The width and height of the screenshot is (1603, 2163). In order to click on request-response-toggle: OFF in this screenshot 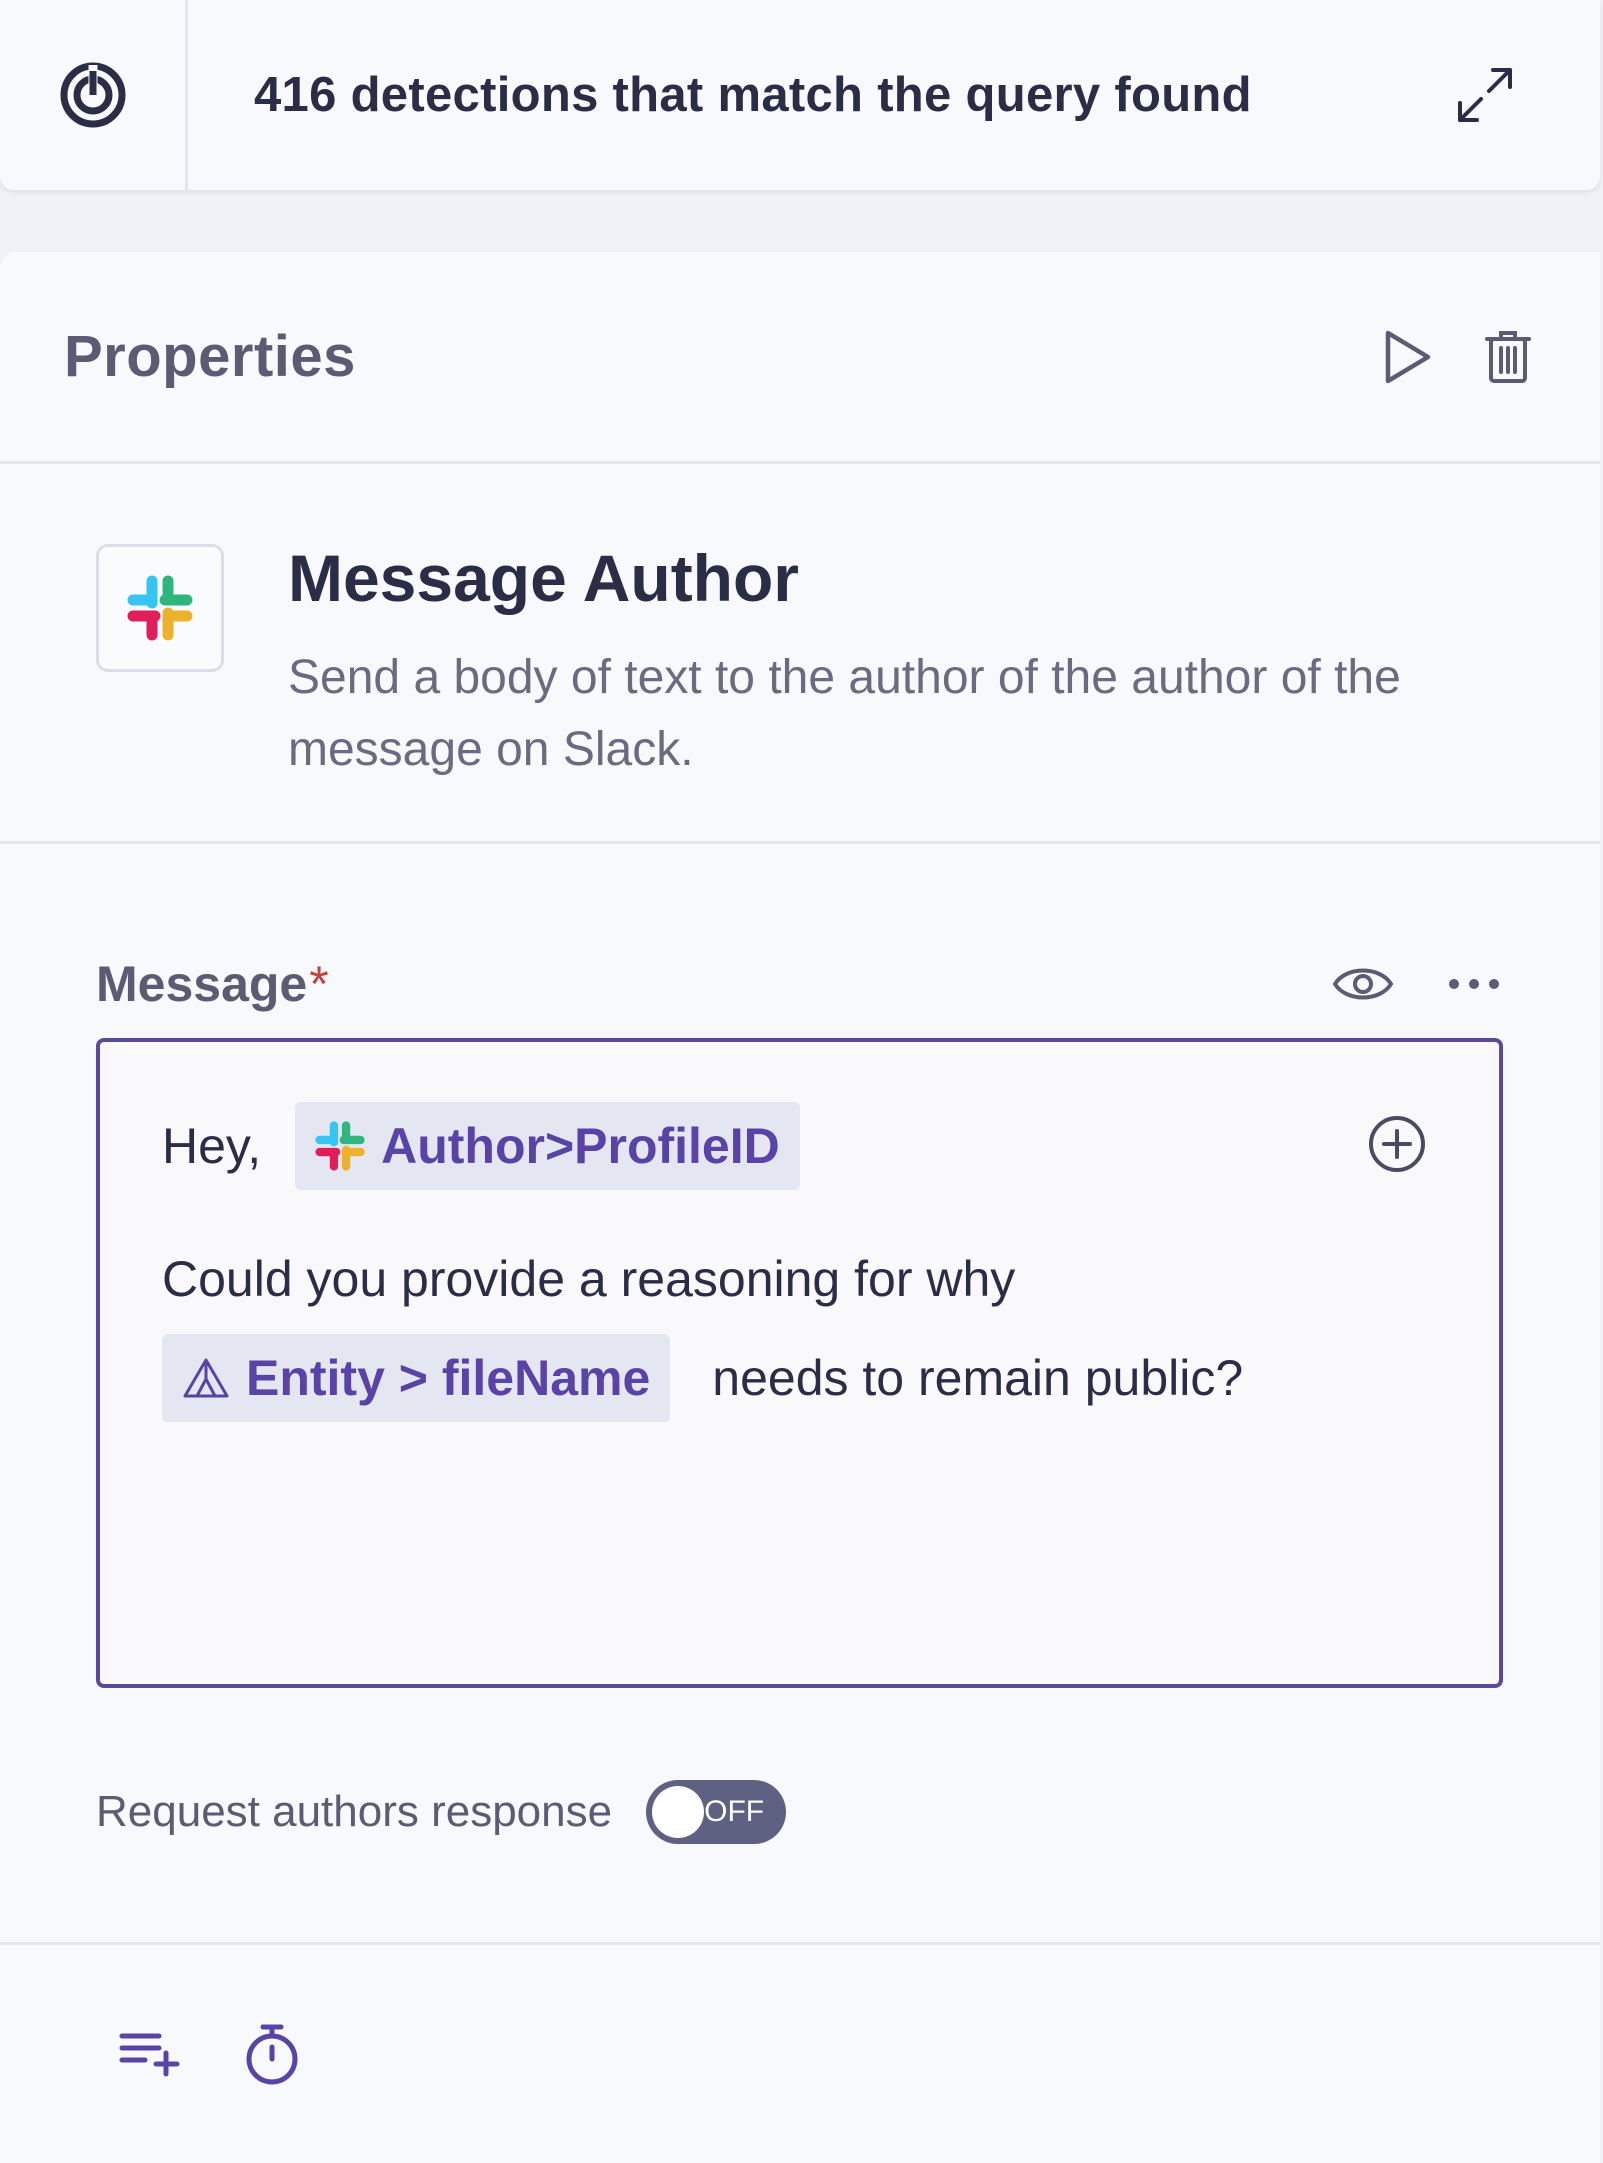, I will do `click(716, 1812)`.